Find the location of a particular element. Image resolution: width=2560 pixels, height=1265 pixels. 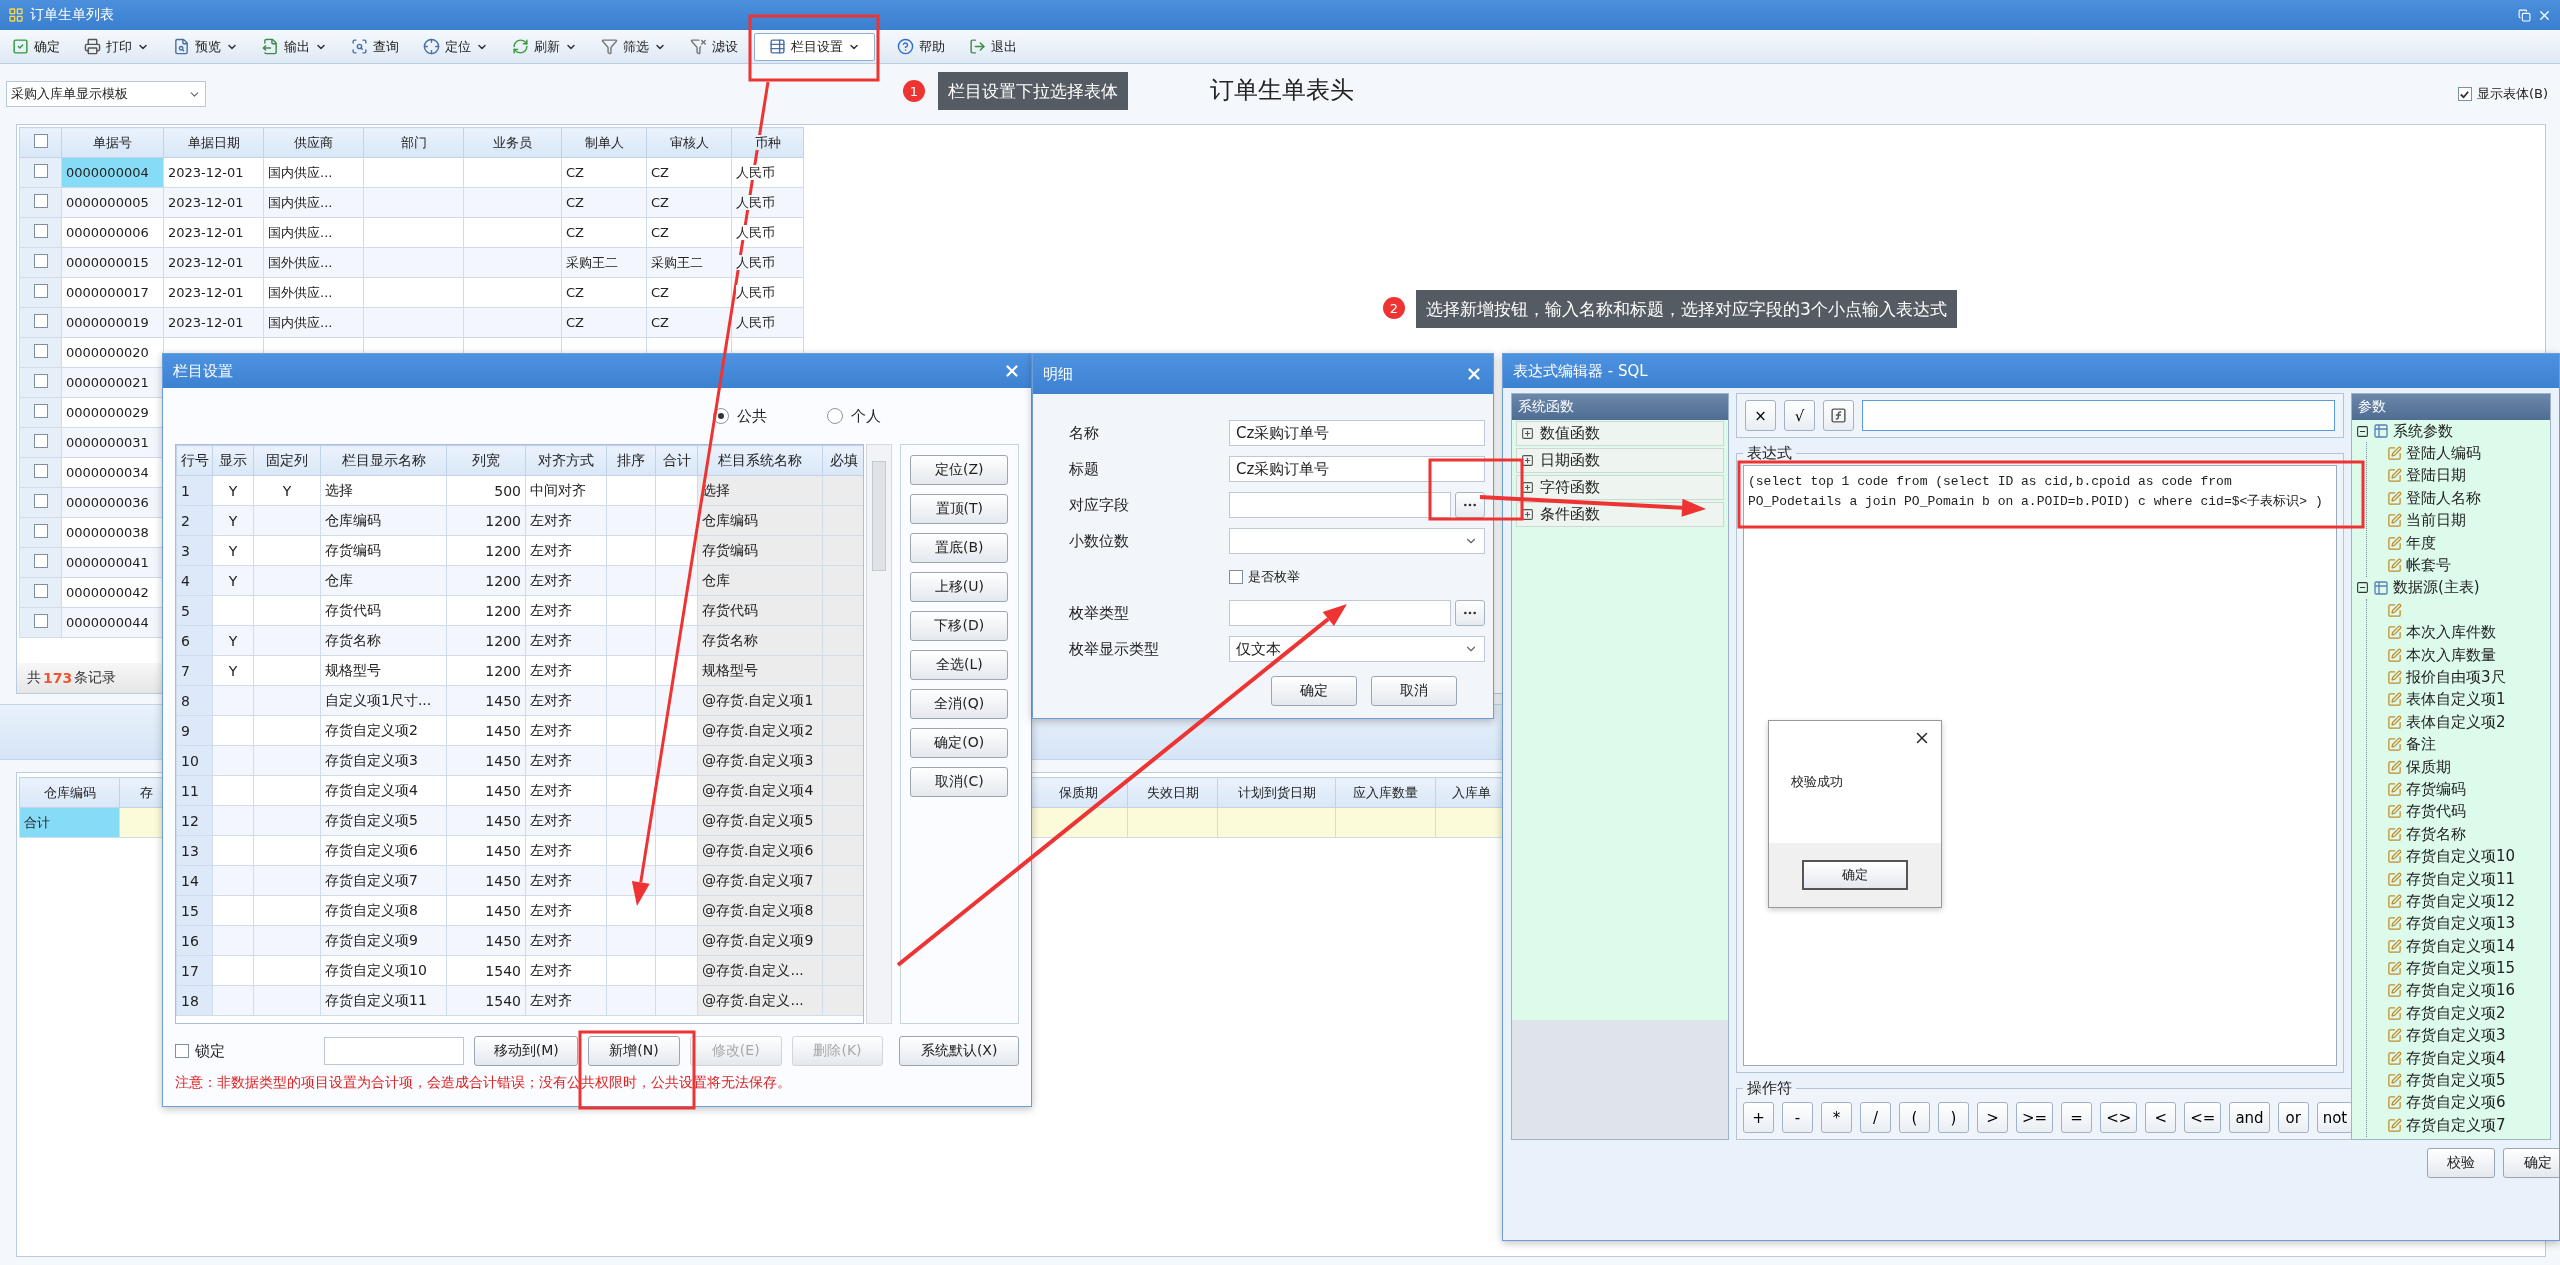

dialog-button: 系统默认(X) is located at coordinates (959, 1051).